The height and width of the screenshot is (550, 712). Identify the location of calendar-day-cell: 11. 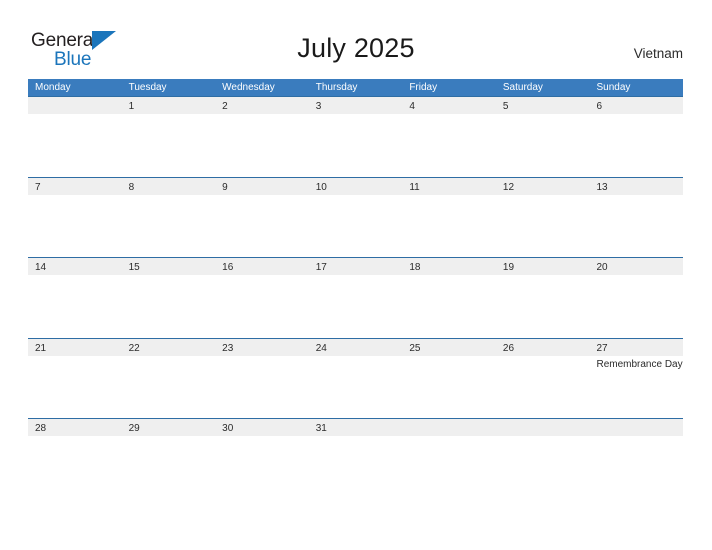
(449, 217).